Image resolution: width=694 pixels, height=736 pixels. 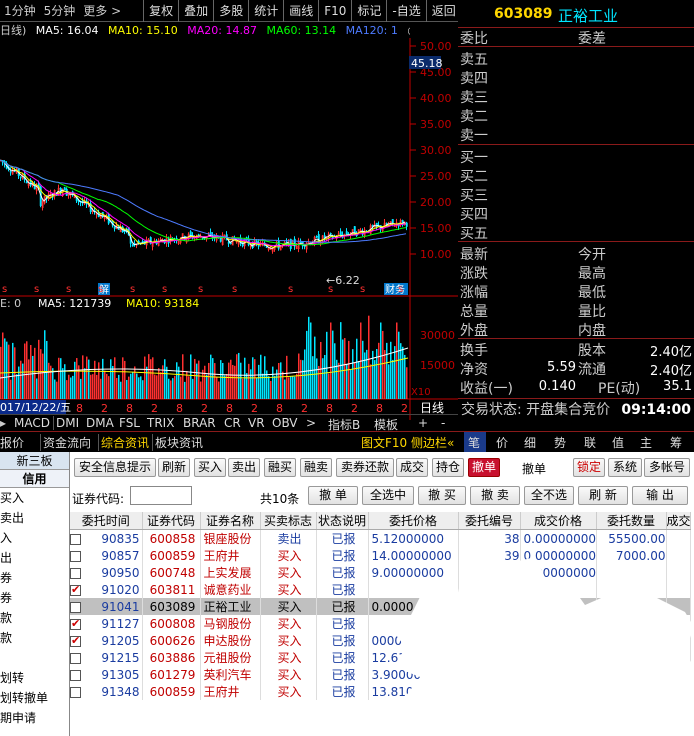 I want to click on multi-account-button: 多帐号, so click(x=667, y=467).